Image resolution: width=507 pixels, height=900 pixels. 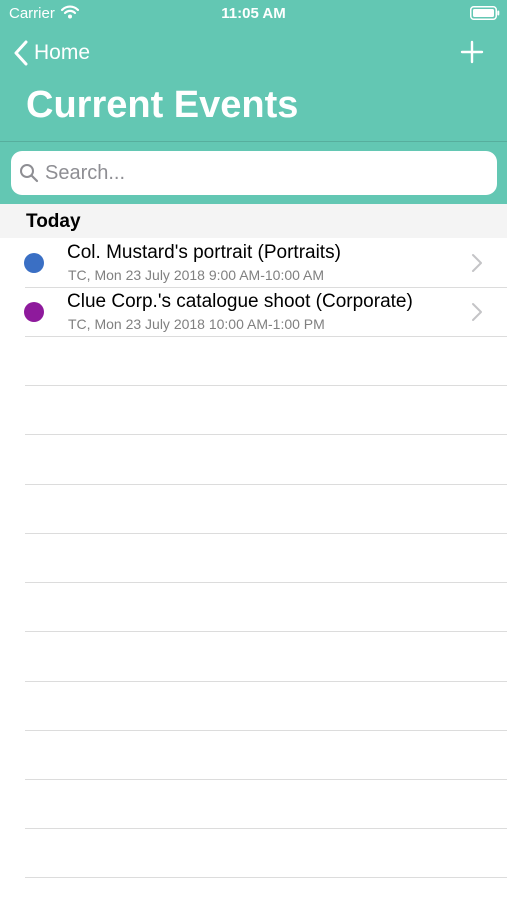 What do you see at coordinates (240, 301) in the screenshot?
I see `event-title: Clue Corp.'s catalogue shoot (Corporate)` at bounding box center [240, 301].